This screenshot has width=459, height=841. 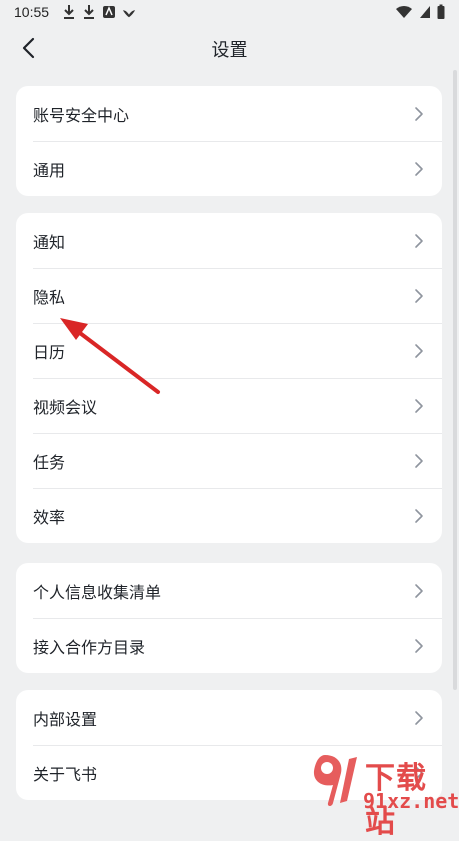 I want to click on settings-item-label: 账号安全中心, so click(x=81, y=115).